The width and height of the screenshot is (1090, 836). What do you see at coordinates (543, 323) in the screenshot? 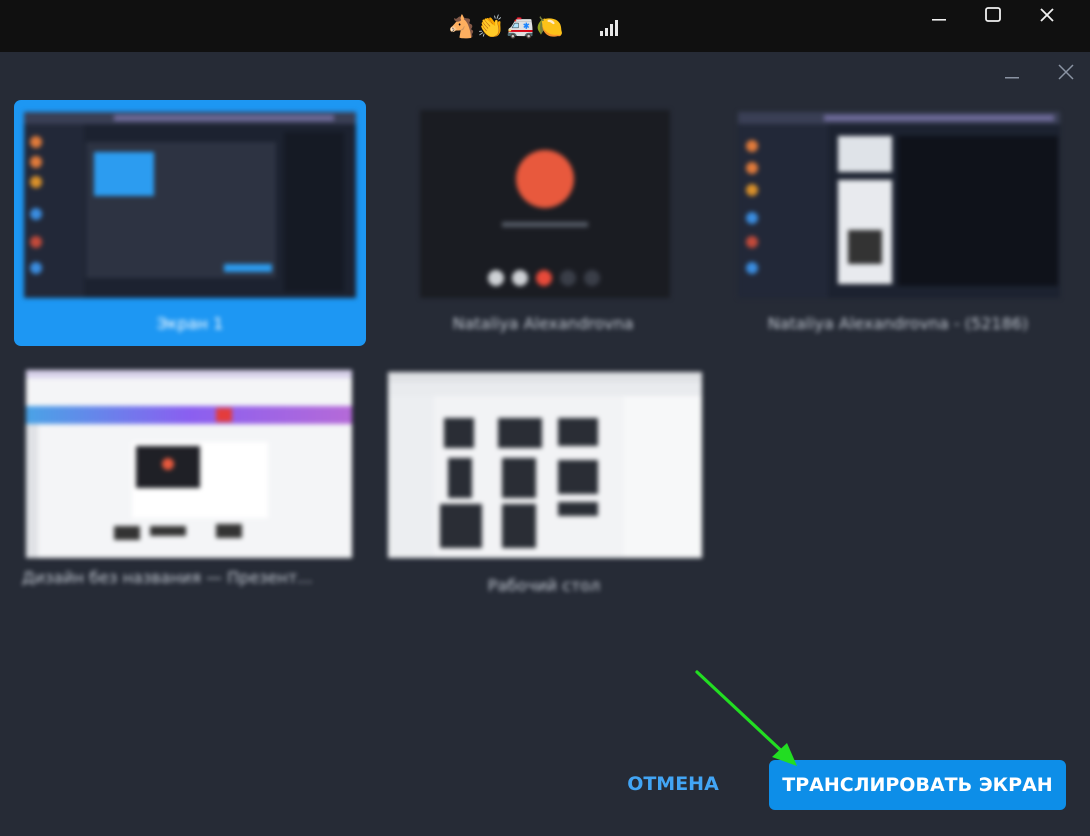
I see `source-label: Nataliya Alexandrovna` at bounding box center [543, 323].